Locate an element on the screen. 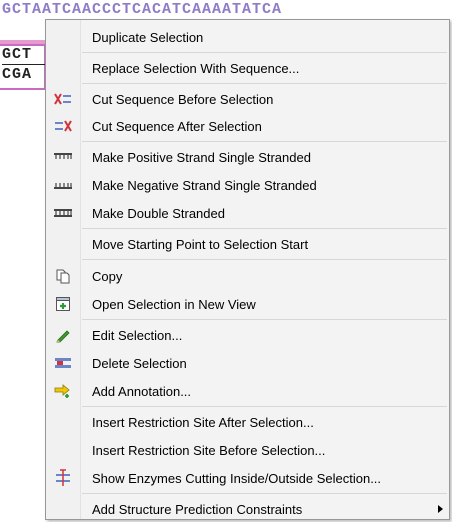  positive-strand-icon is located at coordinates (63, 157).